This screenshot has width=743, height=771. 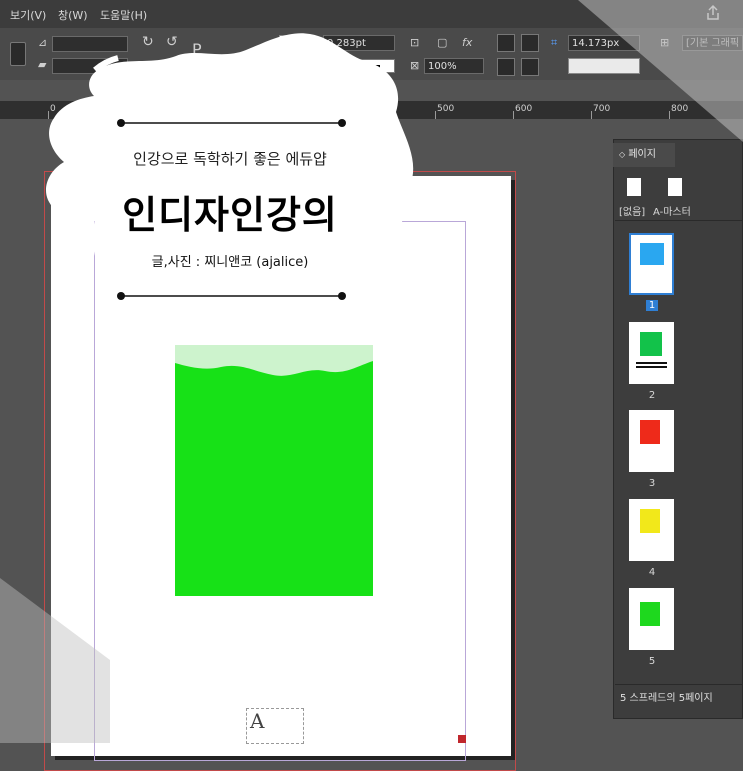 What do you see at coordinates (287, 66) in the screenshot?
I see `stroke-swatch` at bounding box center [287, 66].